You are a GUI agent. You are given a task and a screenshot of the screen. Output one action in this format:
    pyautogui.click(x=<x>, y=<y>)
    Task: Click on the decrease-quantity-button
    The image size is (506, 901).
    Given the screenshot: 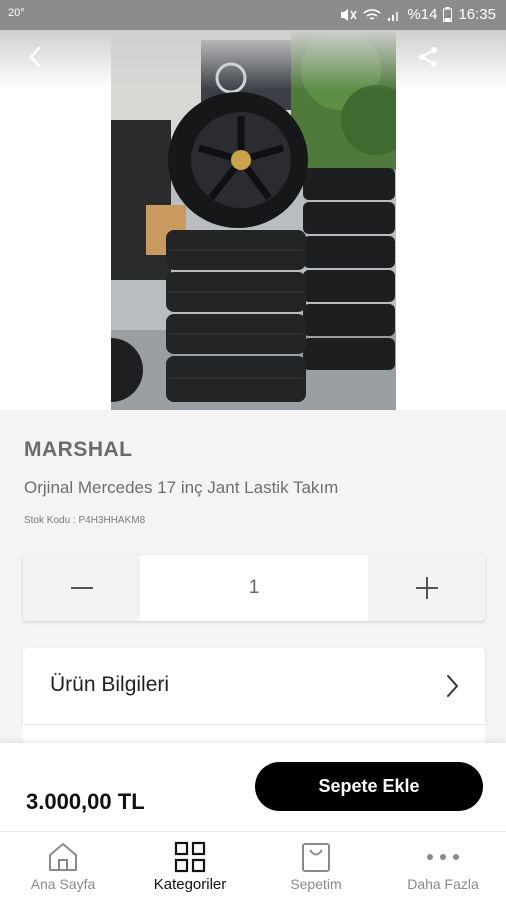 What is the action you would take?
    pyautogui.click(x=81, y=588)
    